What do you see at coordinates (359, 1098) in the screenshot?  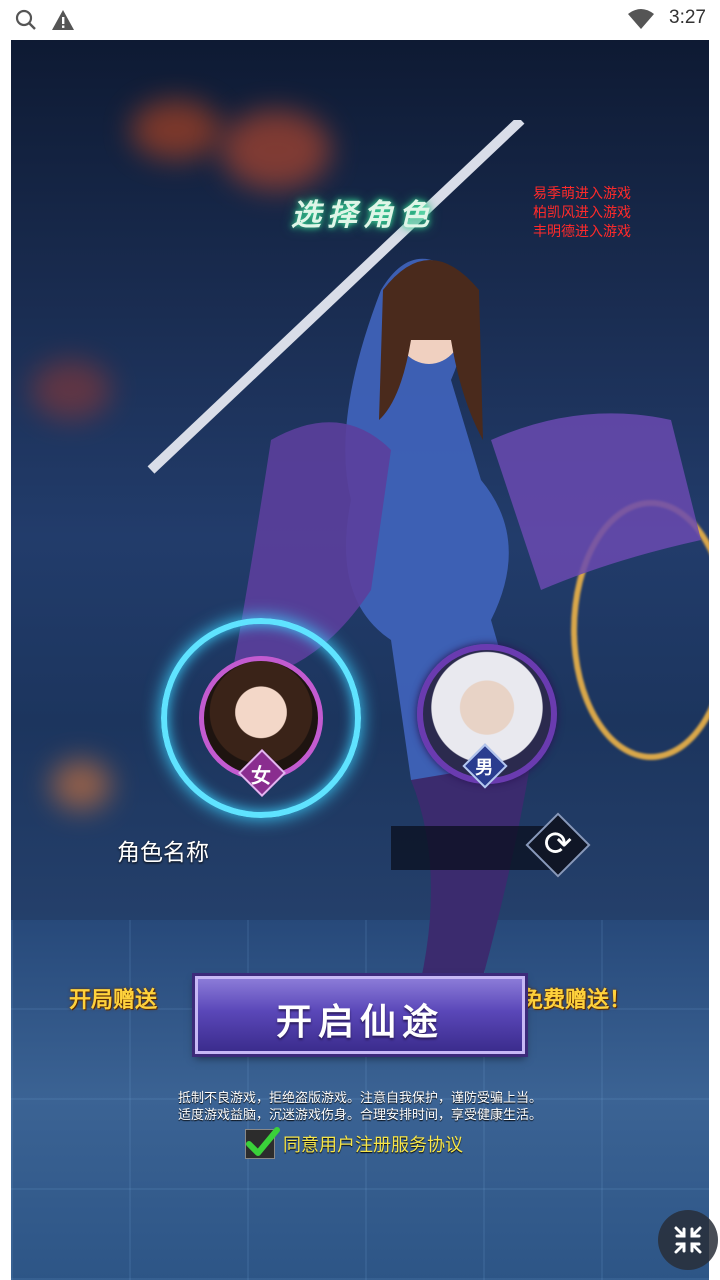 I see `notice-line: 抵制不良游戏，拒绝盗版游戏。注意自我保护，谨防受骗上当。` at bounding box center [359, 1098].